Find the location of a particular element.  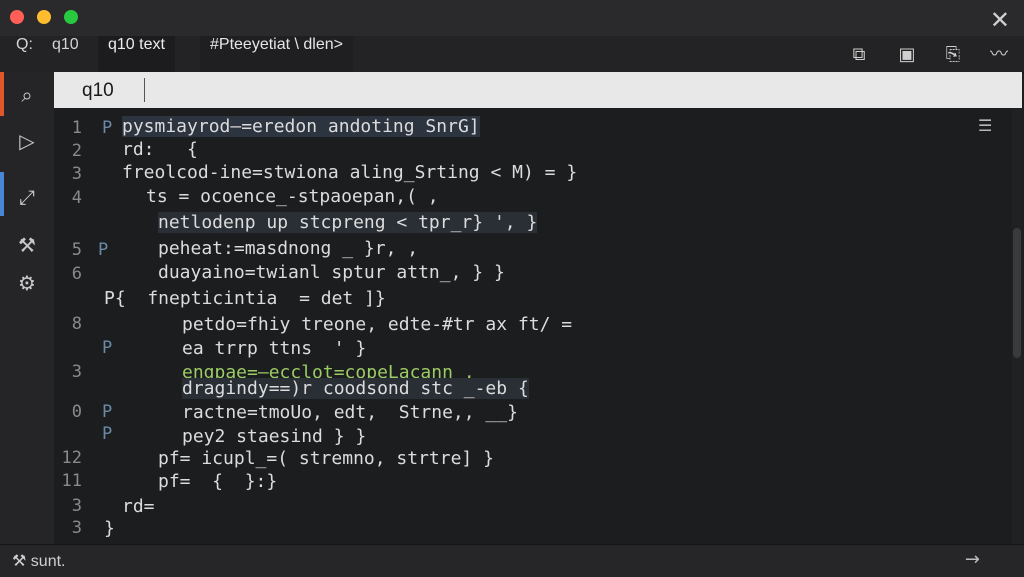

maximize-window-button is located at coordinates (71, 17).